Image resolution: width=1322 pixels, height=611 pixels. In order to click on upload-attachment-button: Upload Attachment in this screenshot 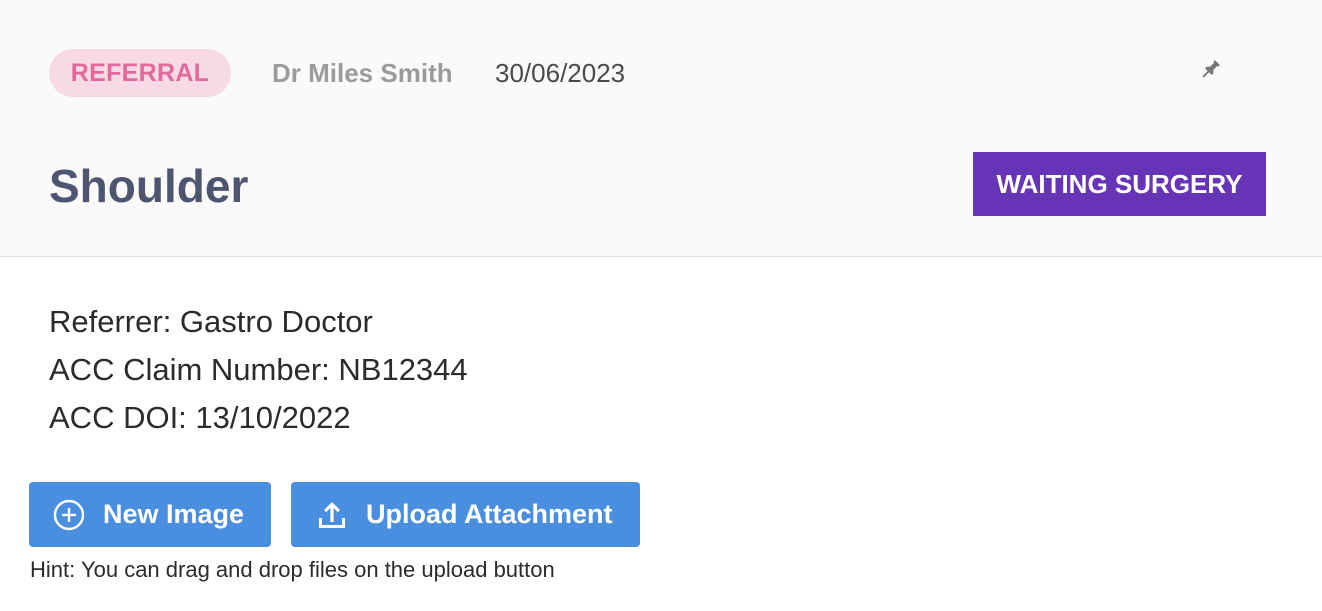, I will do `click(465, 514)`.